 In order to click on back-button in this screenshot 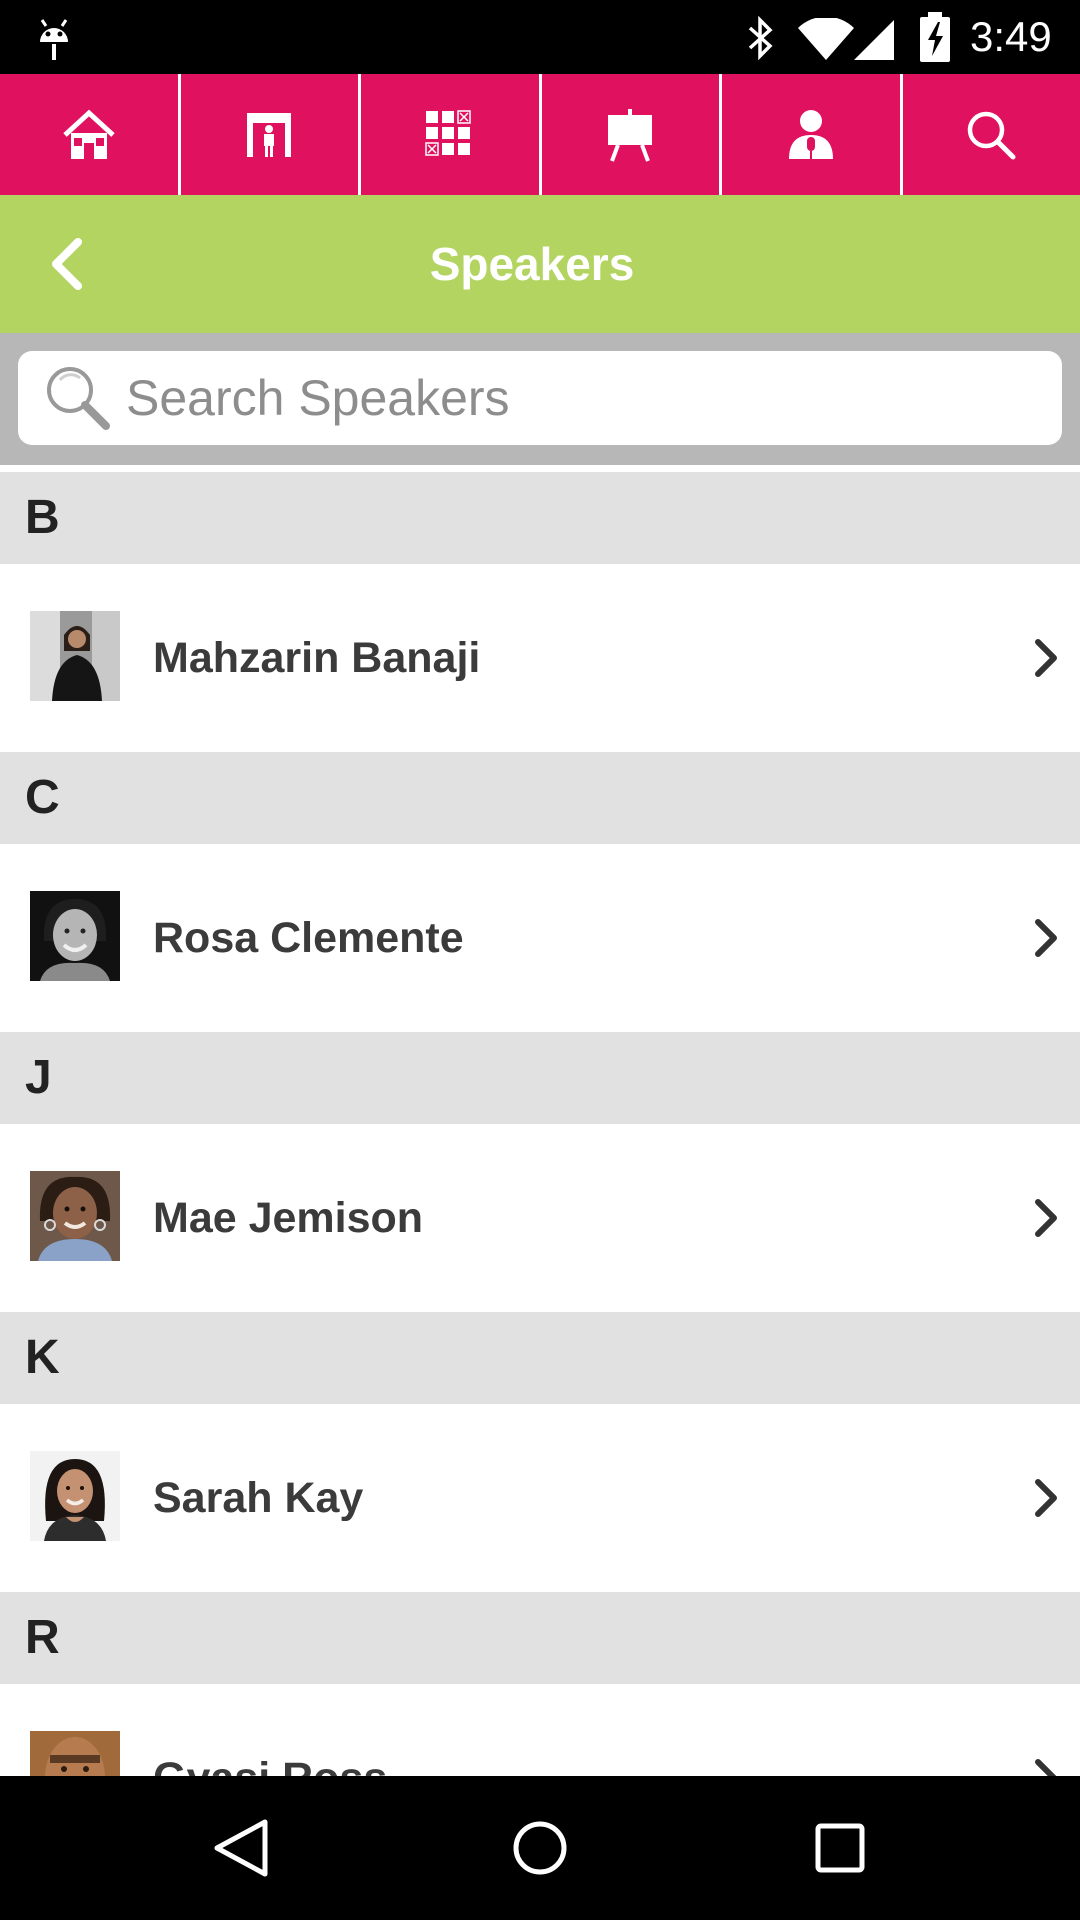, I will do `click(66, 264)`.